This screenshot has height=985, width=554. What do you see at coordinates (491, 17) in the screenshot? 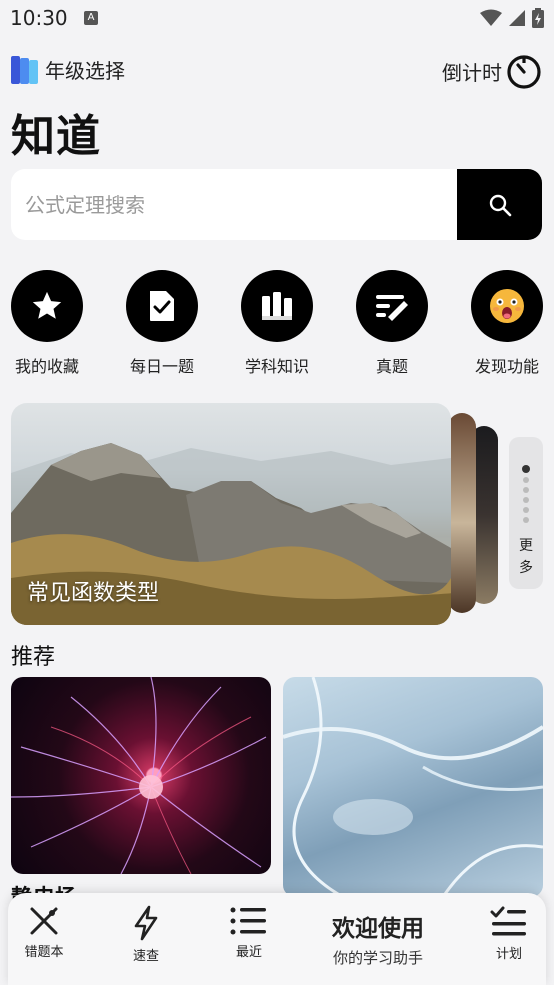
I see `wifi-icon` at bounding box center [491, 17].